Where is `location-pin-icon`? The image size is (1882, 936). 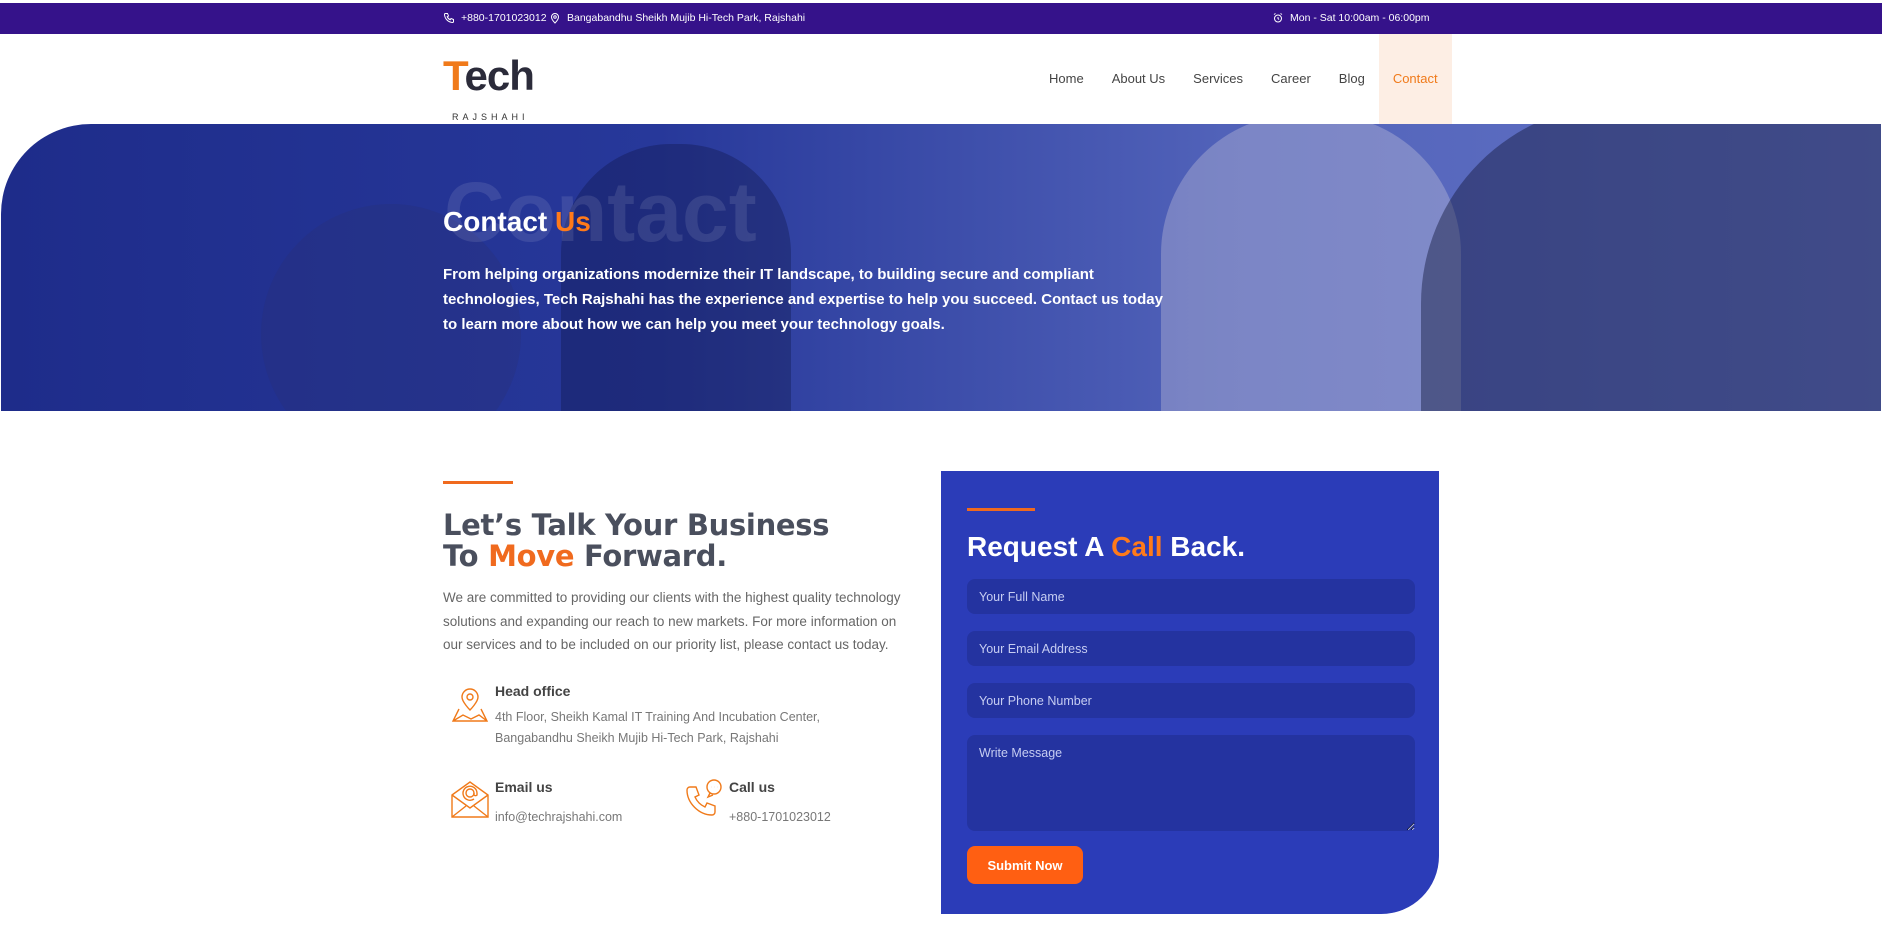
location-pin-icon is located at coordinates (555, 18).